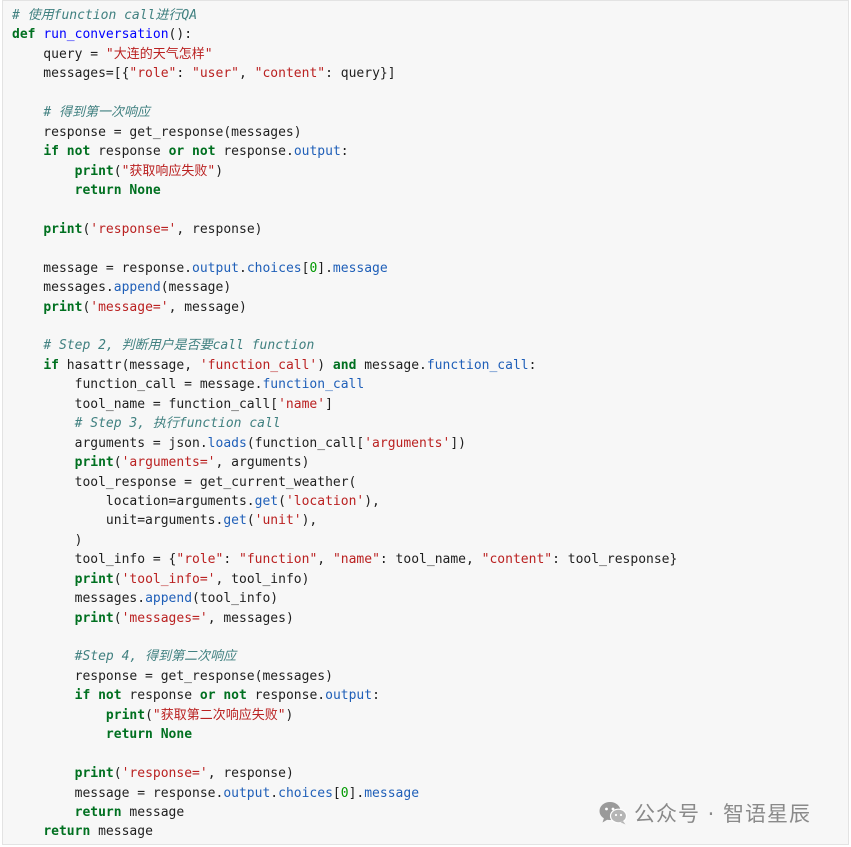 This screenshot has height=847, width=851. Describe the element at coordinates (344, 520) in the screenshot. I see `code-line: unit=arguments.get('unit'),` at that location.